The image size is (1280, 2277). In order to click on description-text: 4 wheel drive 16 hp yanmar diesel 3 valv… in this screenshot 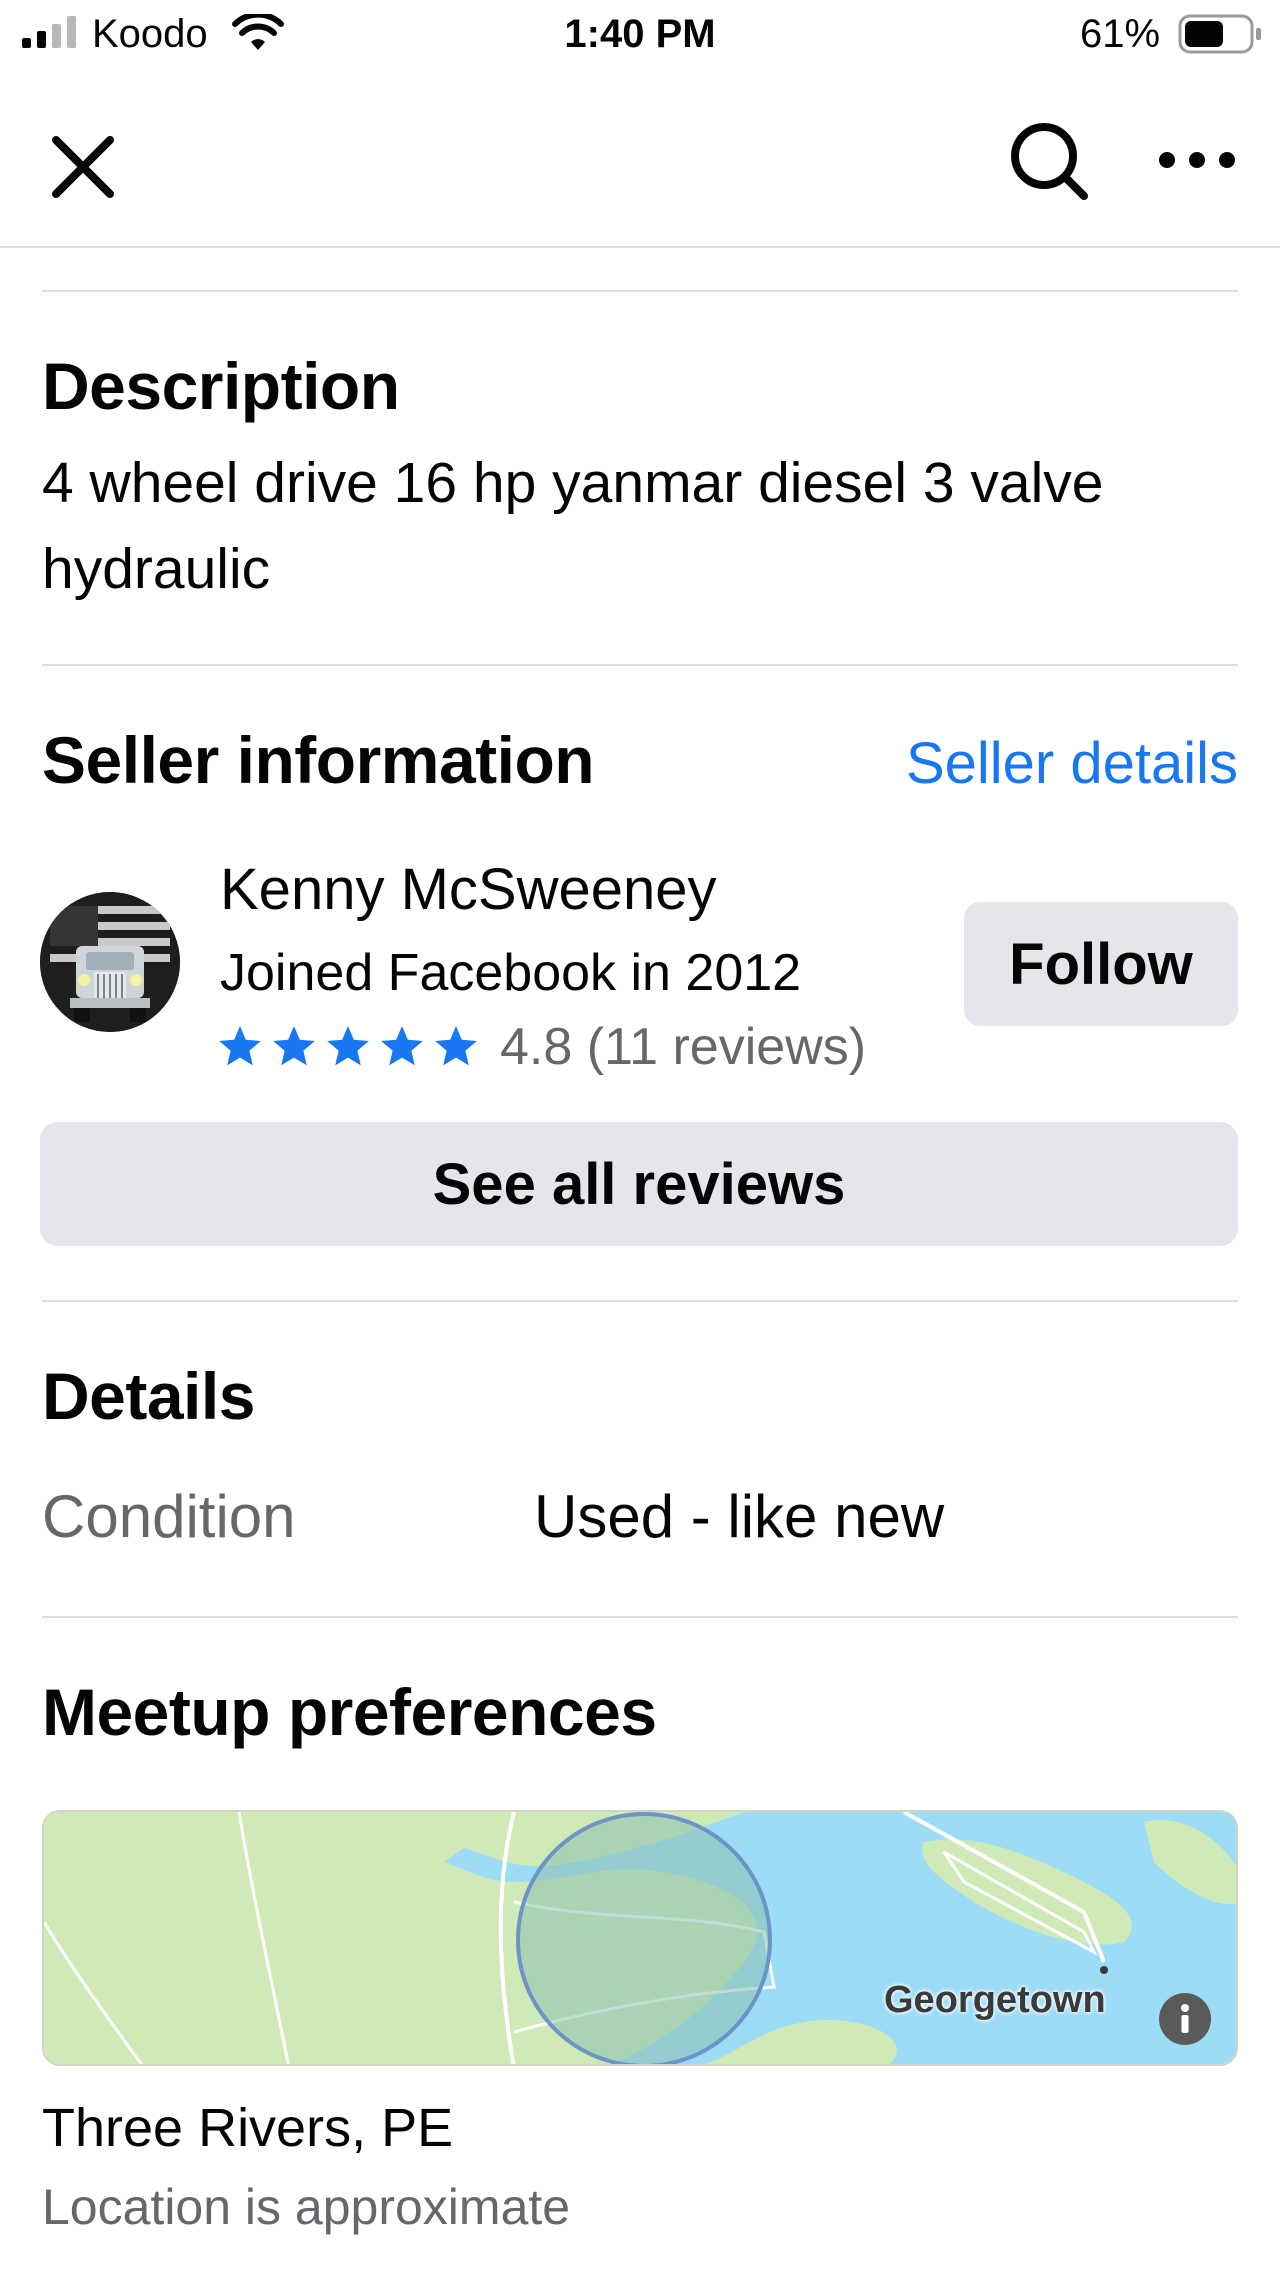, I will do `click(573, 526)`.